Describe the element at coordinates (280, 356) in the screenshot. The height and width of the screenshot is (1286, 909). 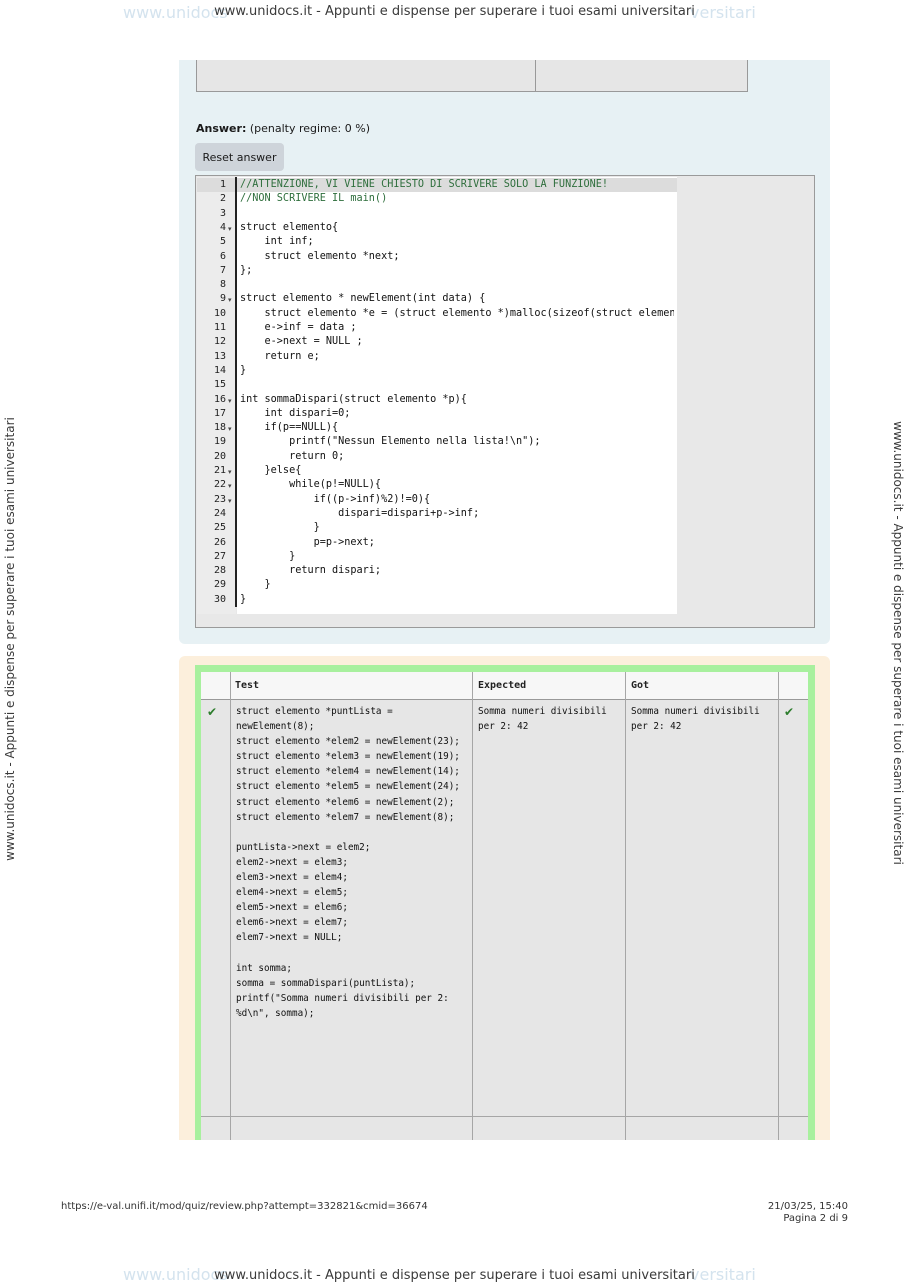
I see `code-line: return e;` at that location.